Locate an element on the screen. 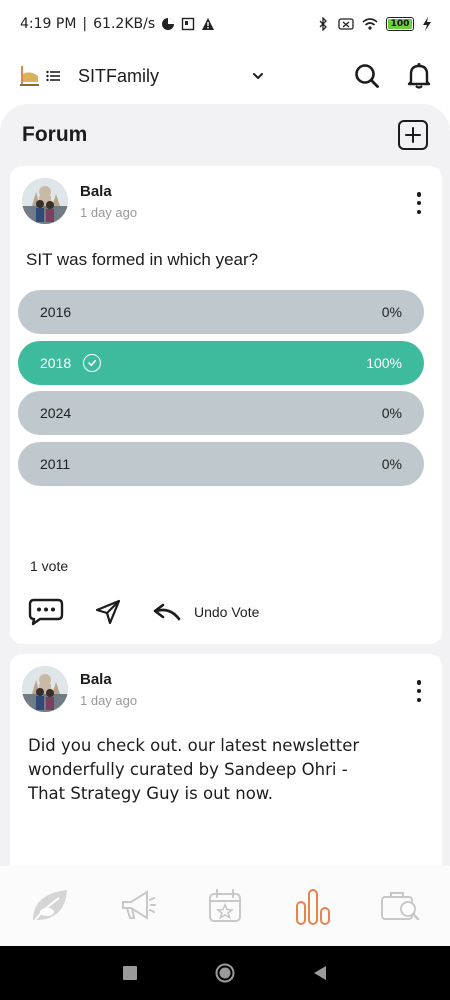 This screenshot has height=1000, width=450. square-icon is located at coordinates (130, 973).